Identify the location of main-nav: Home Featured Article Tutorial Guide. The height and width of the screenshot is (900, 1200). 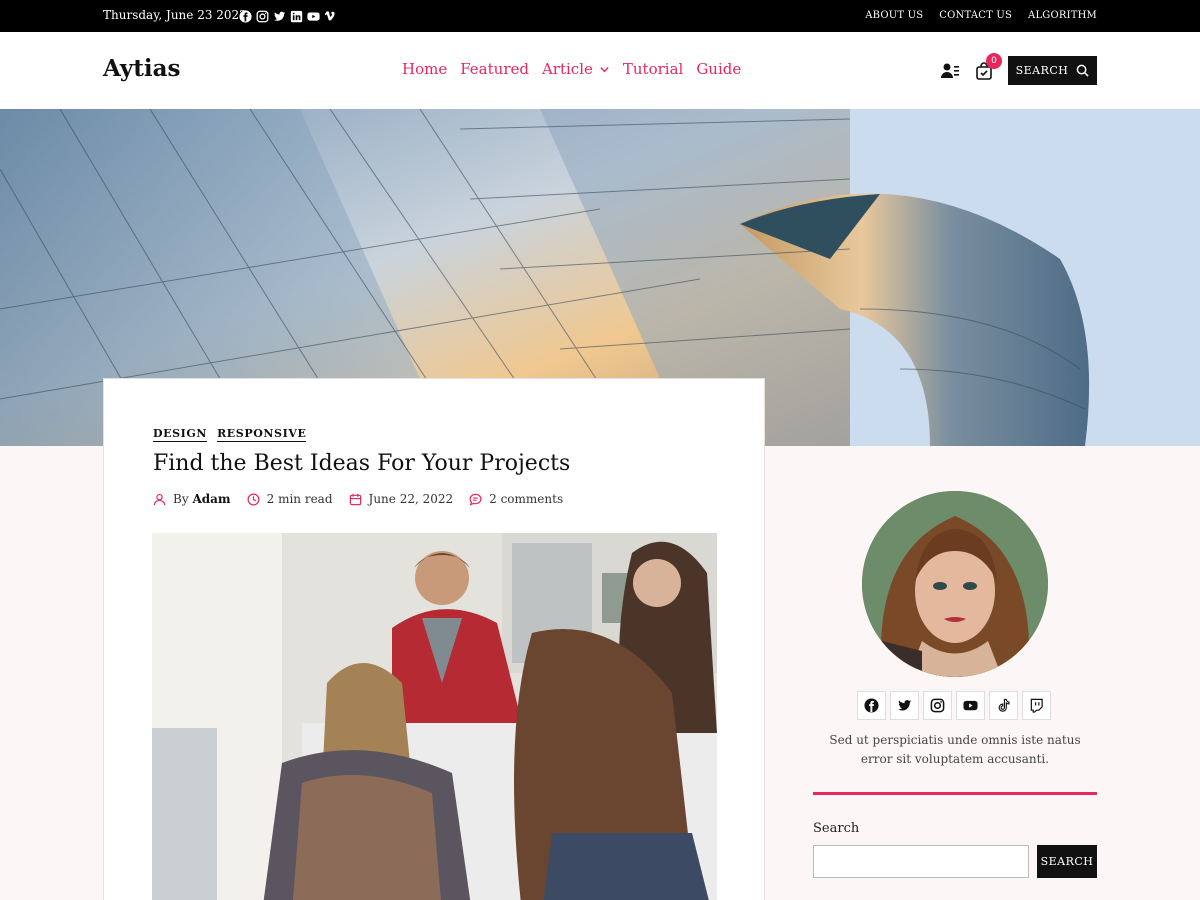
(571, 69).